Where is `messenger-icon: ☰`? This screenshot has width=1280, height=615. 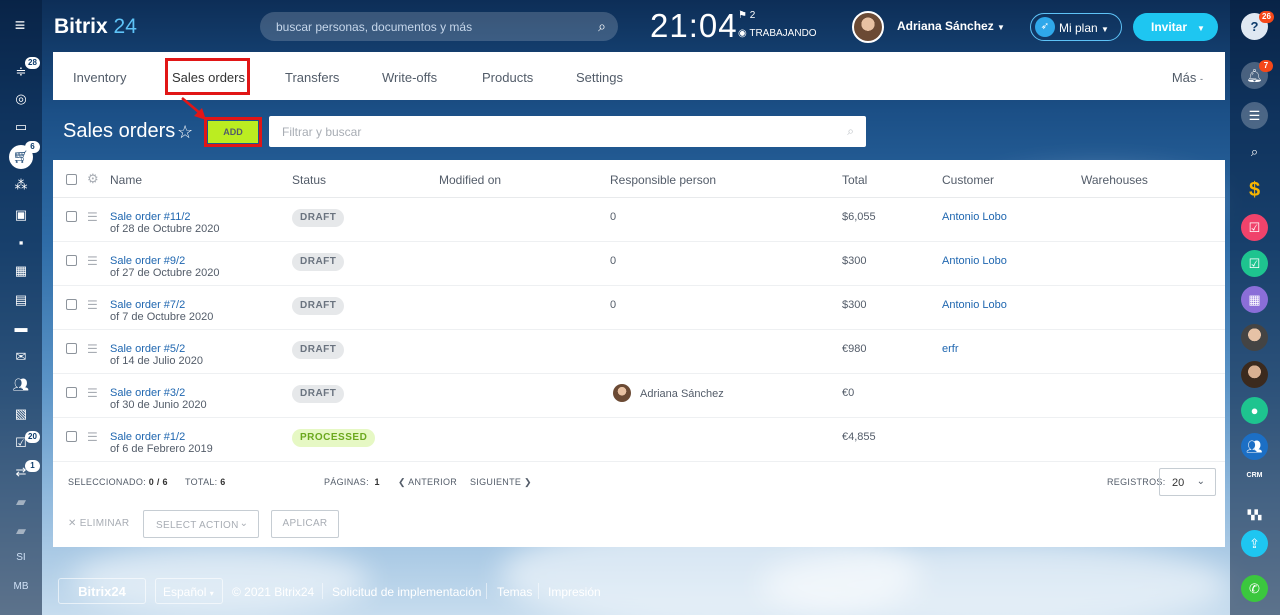 messenger-icon: ☰ is located at coordinates (1254, 115).